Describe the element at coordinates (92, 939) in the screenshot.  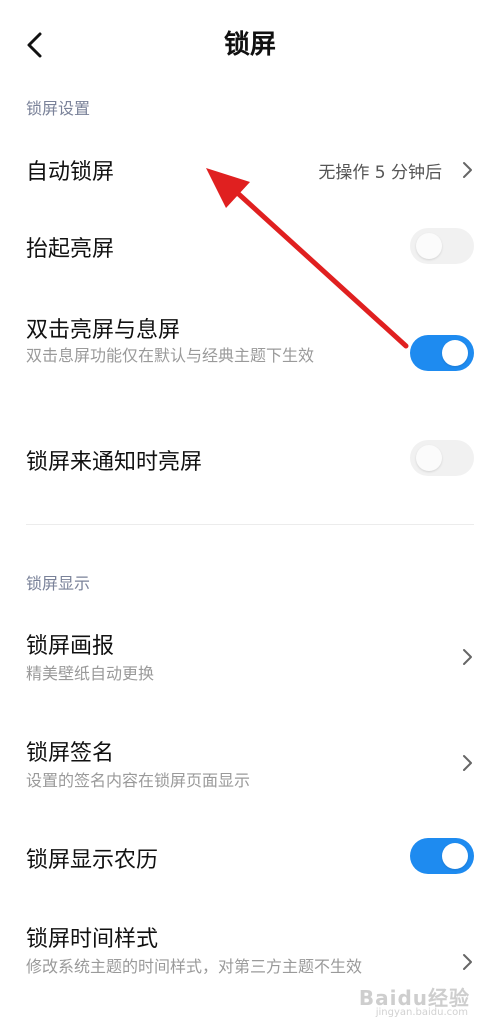
I see `time-style-title: 锁屏时间样式` at that location.